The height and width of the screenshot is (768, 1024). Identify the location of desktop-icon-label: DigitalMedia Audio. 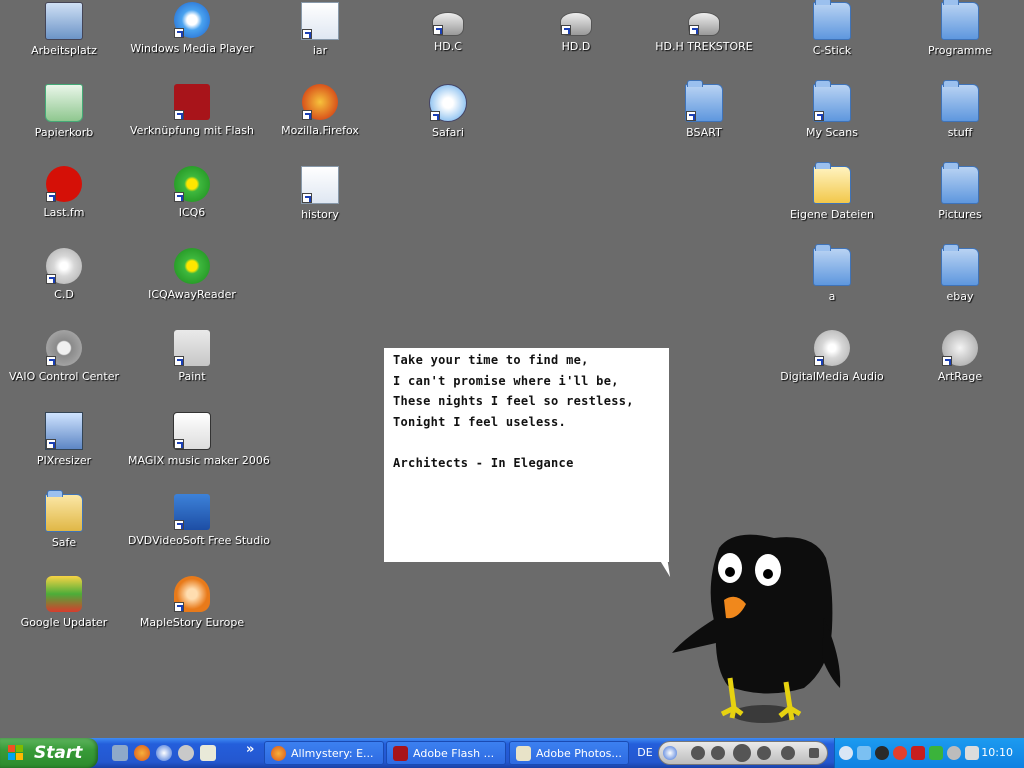
(832, 376).